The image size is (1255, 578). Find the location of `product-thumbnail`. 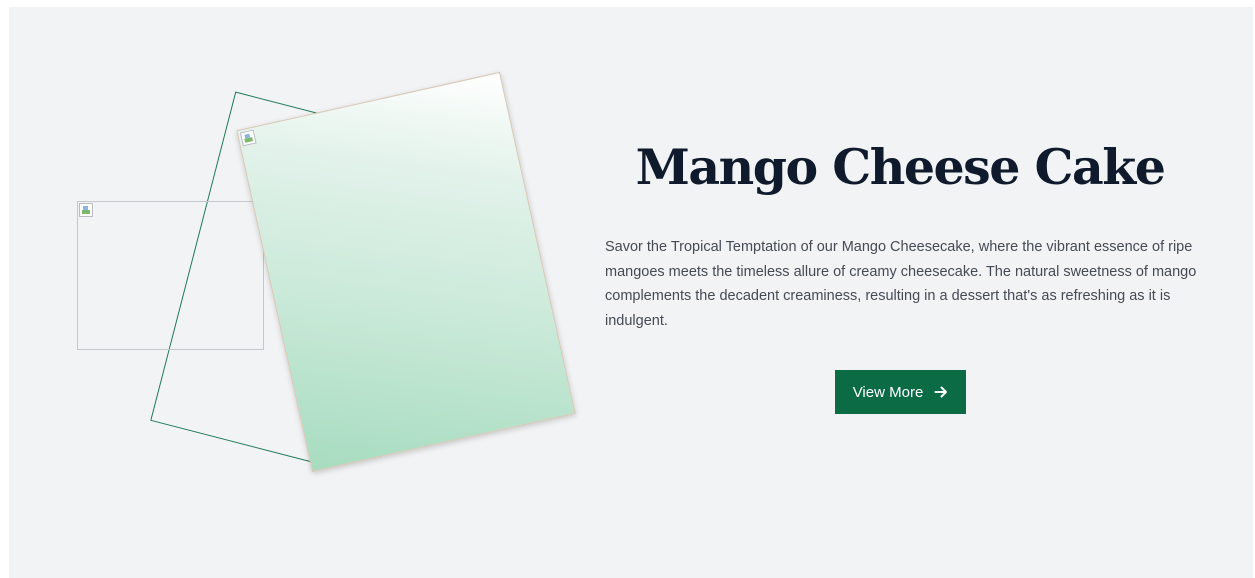

product-thumbnail is located at coordinates (170, 275).